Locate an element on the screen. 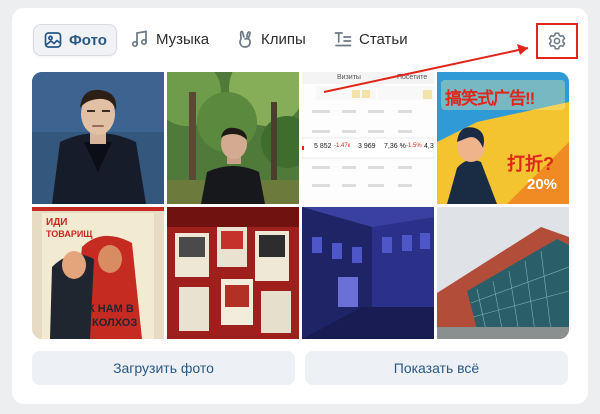 This screenshot has width=600, height=414. stats-visits-delta: -1.47к is located at coordinates (342, 146).